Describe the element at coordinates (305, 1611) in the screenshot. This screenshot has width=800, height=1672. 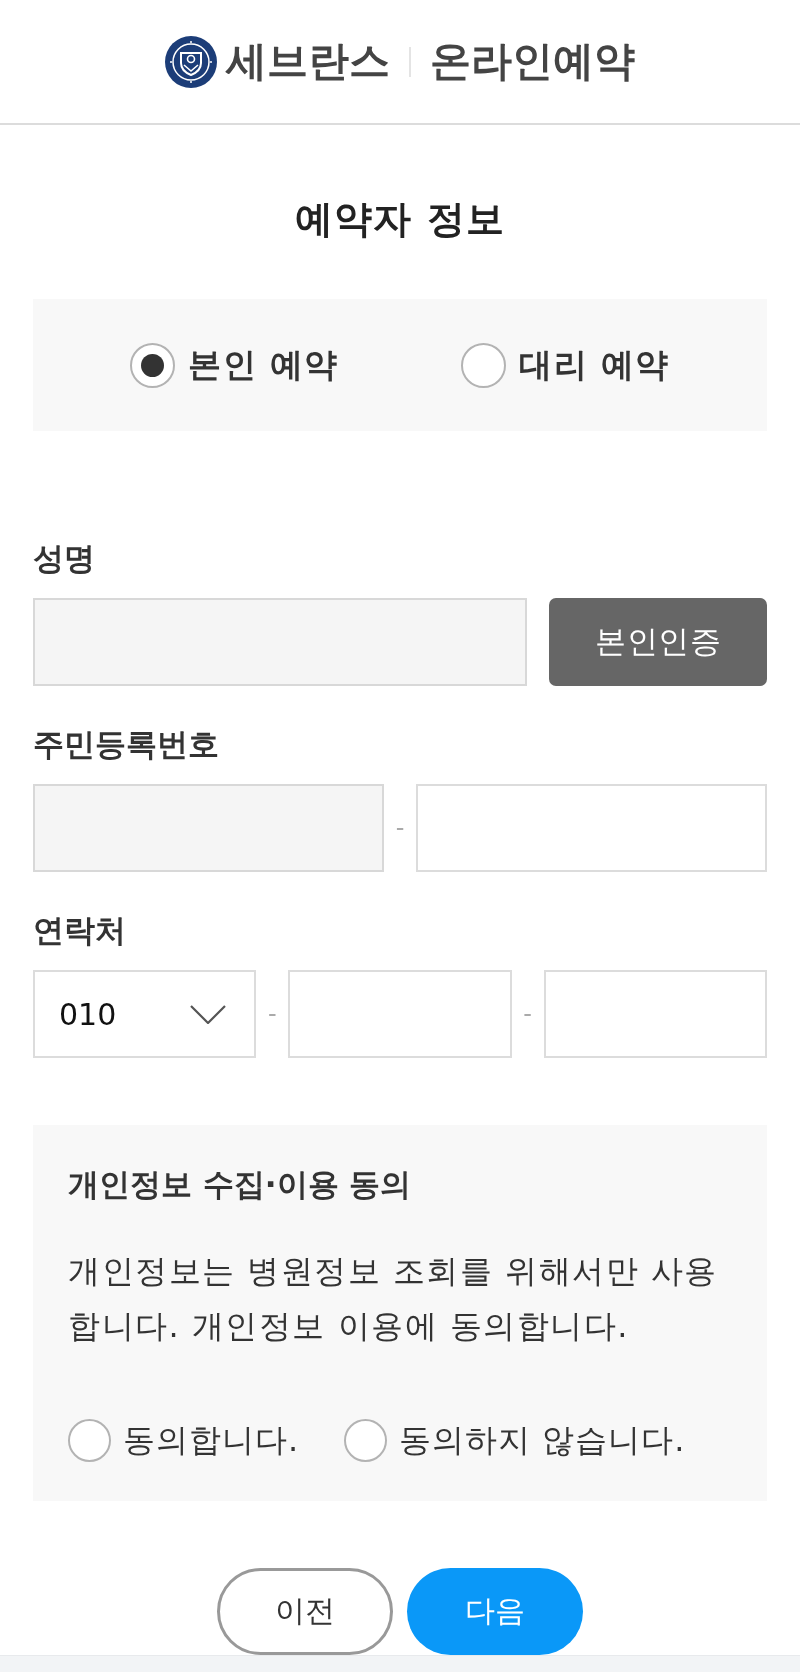
I see `previous-button: 이전` at that location.